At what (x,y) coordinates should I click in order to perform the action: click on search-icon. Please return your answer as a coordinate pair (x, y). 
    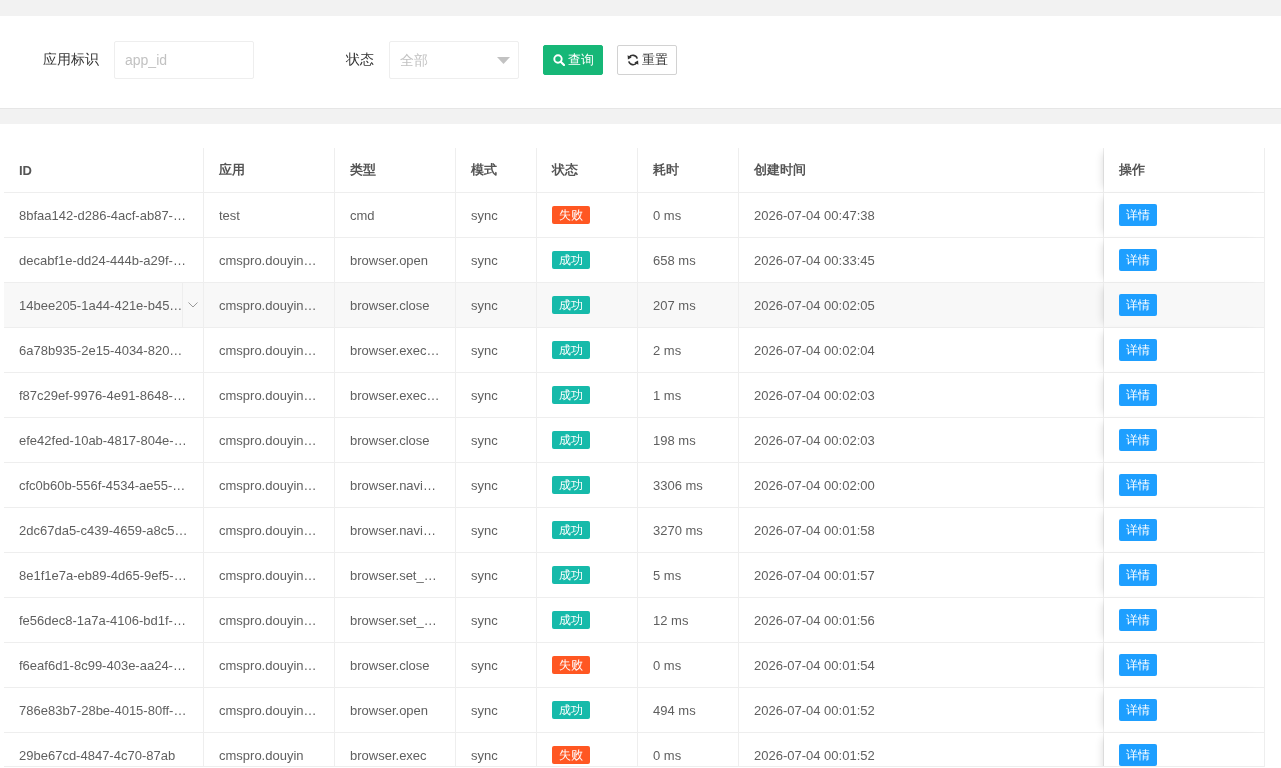
    Looking at the image, I should click on (558, 60).